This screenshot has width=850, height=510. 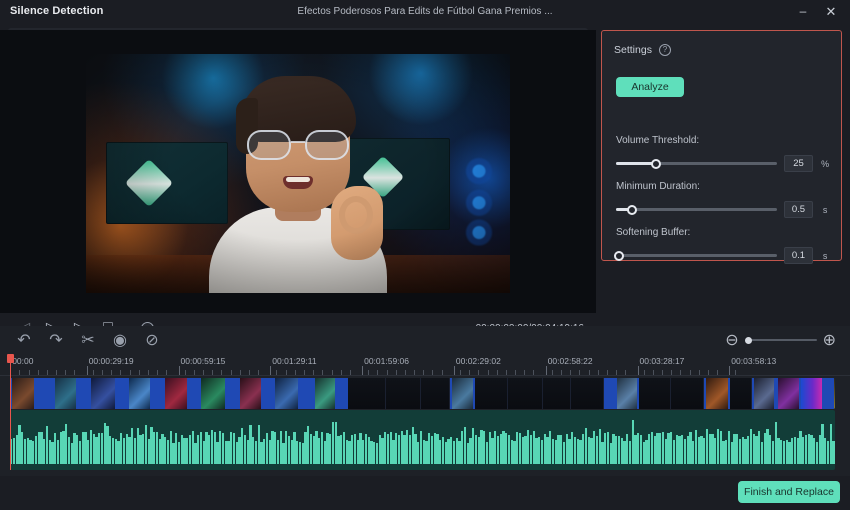 I want to click on zoom-out-icon: ⊖, so click(x=731, y=340).